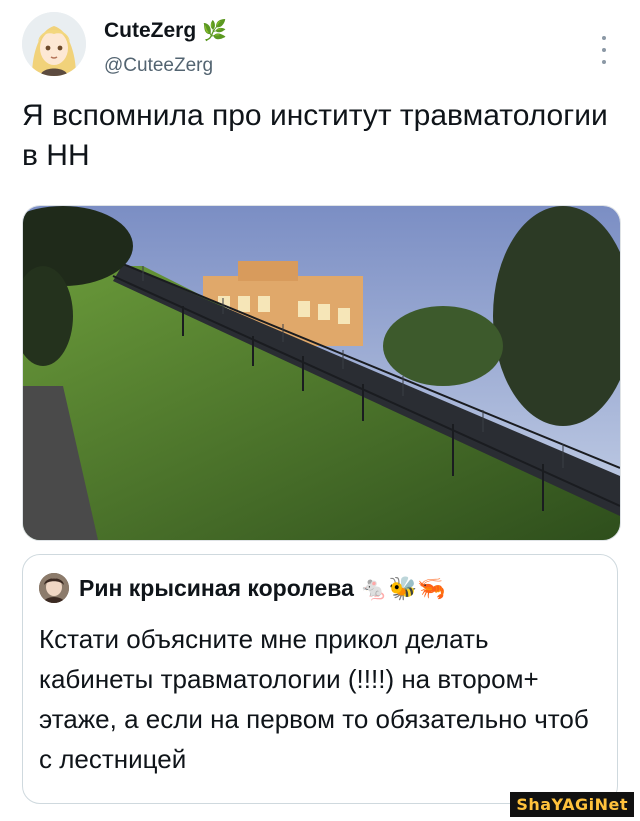  I want to click on more-options-icon, so click(604, 50).